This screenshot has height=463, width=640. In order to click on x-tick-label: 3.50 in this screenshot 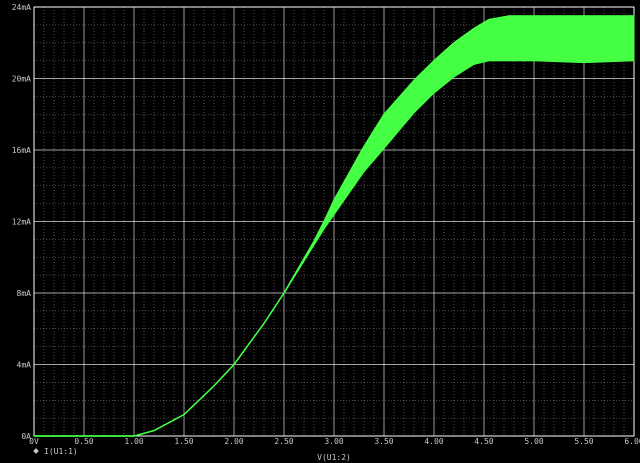, I will do `click(383, 441)`.